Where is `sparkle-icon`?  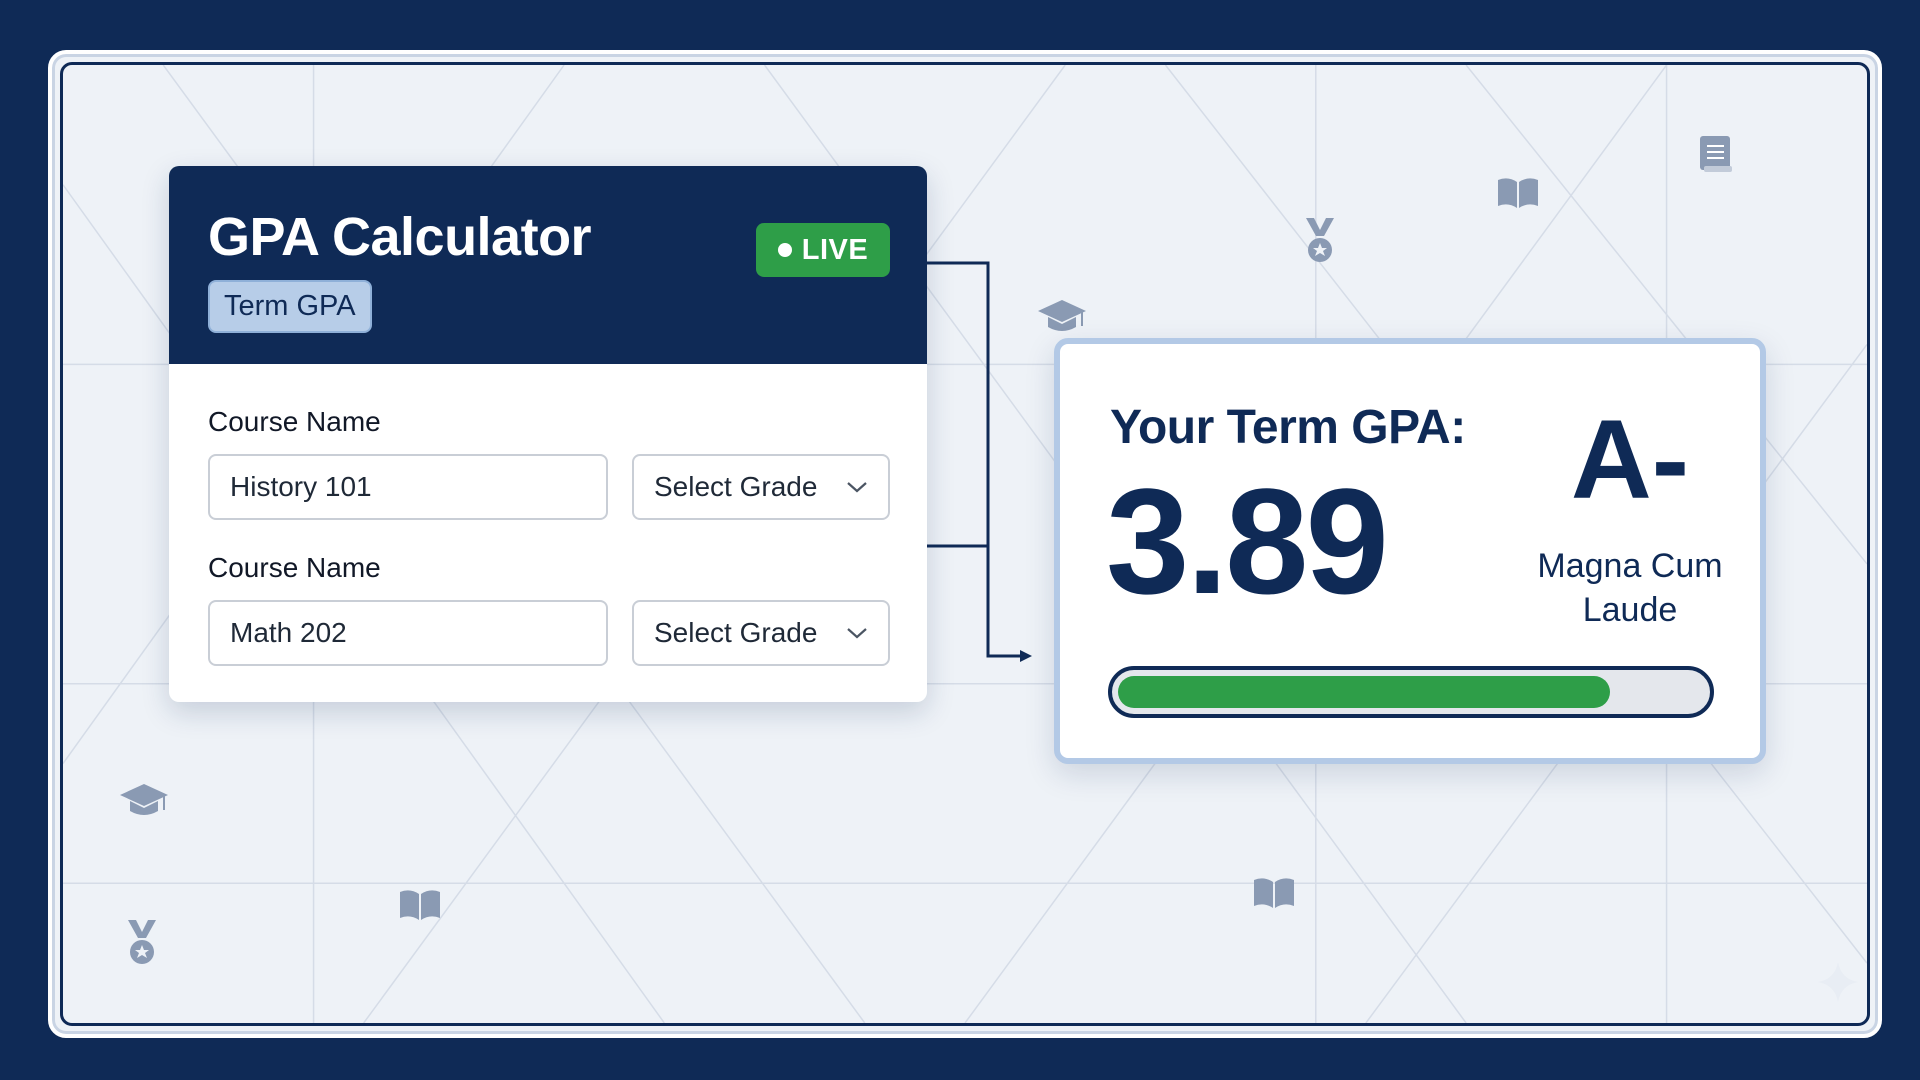 sparkle-icon is located at coordinates (1838, 984).